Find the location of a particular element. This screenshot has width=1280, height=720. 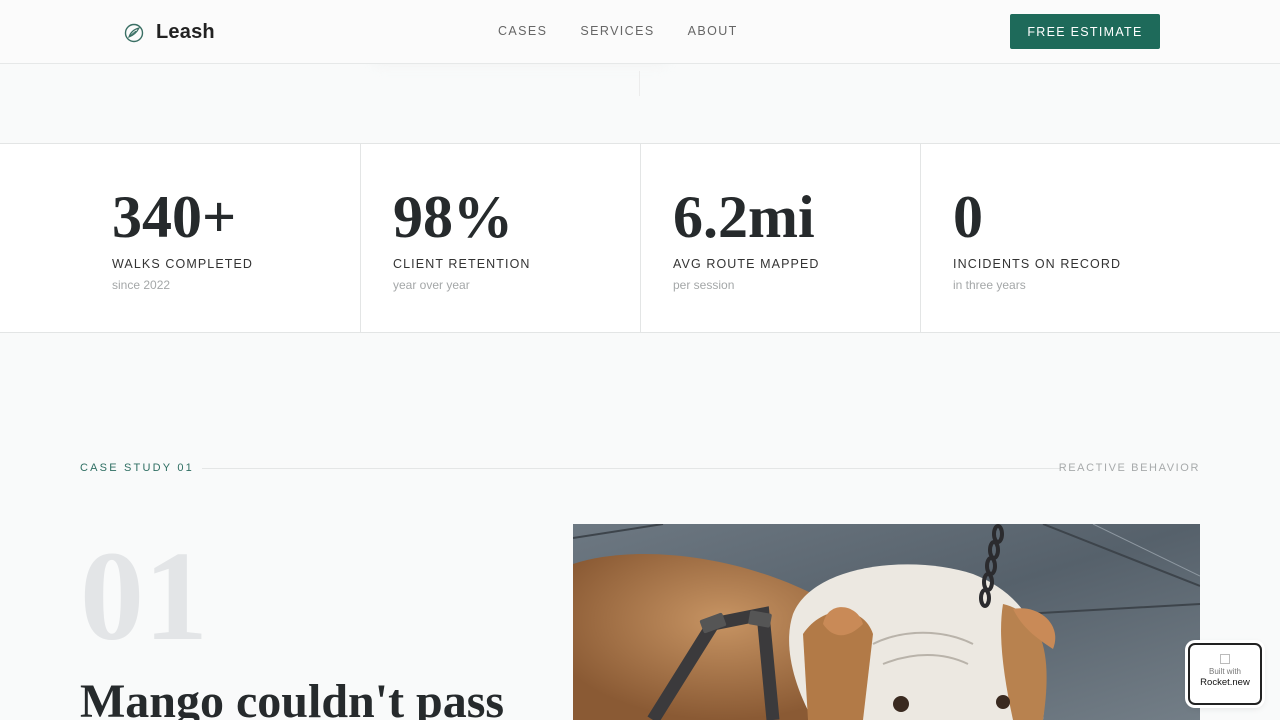

case-study-title: Mango couldn't pass is located at coordinates (292, 697).